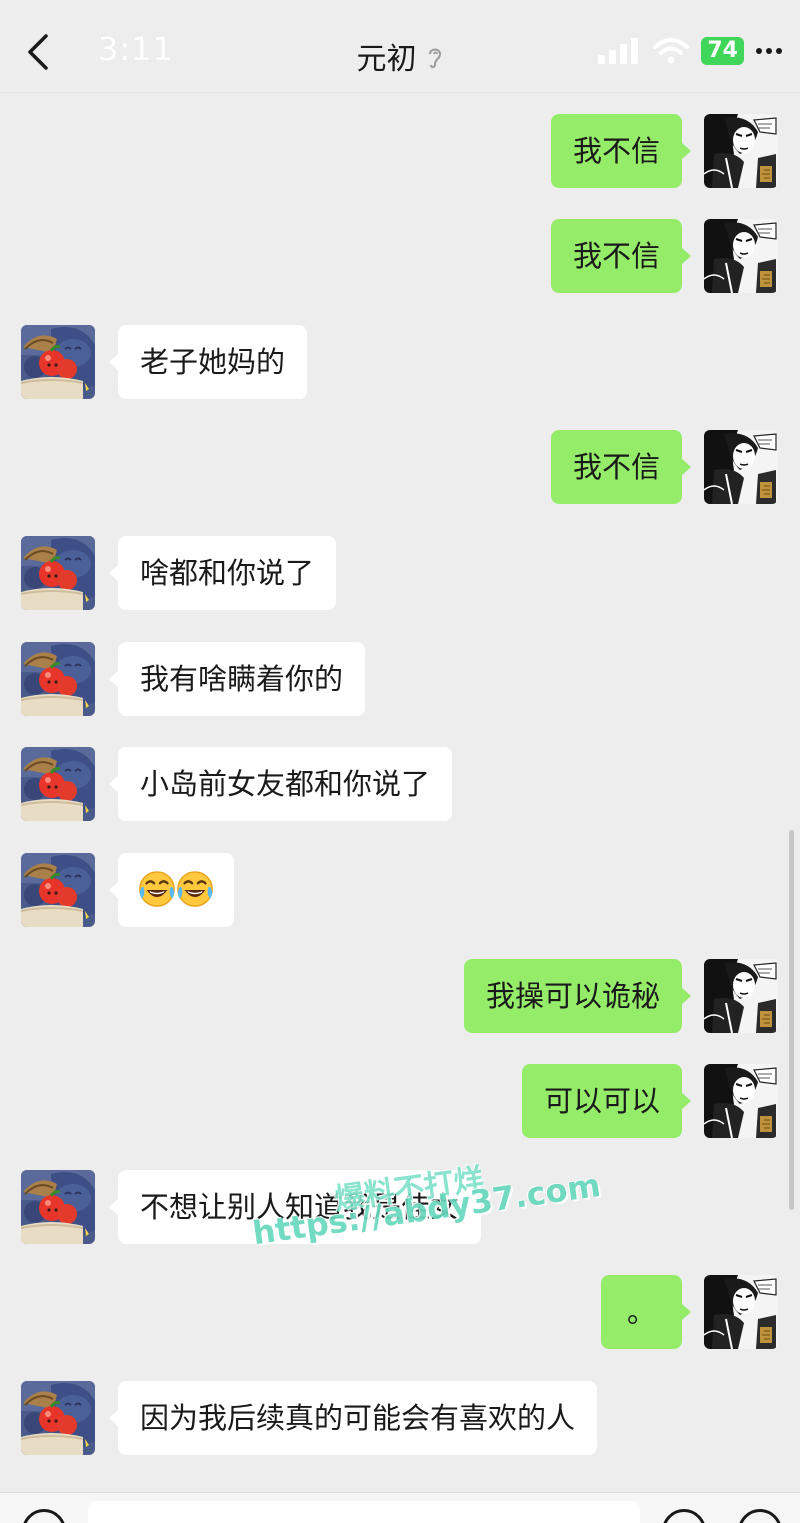 The width and height of the screenshot is (800, 1523). I want to click on wifi-icon, so click(671, 51).